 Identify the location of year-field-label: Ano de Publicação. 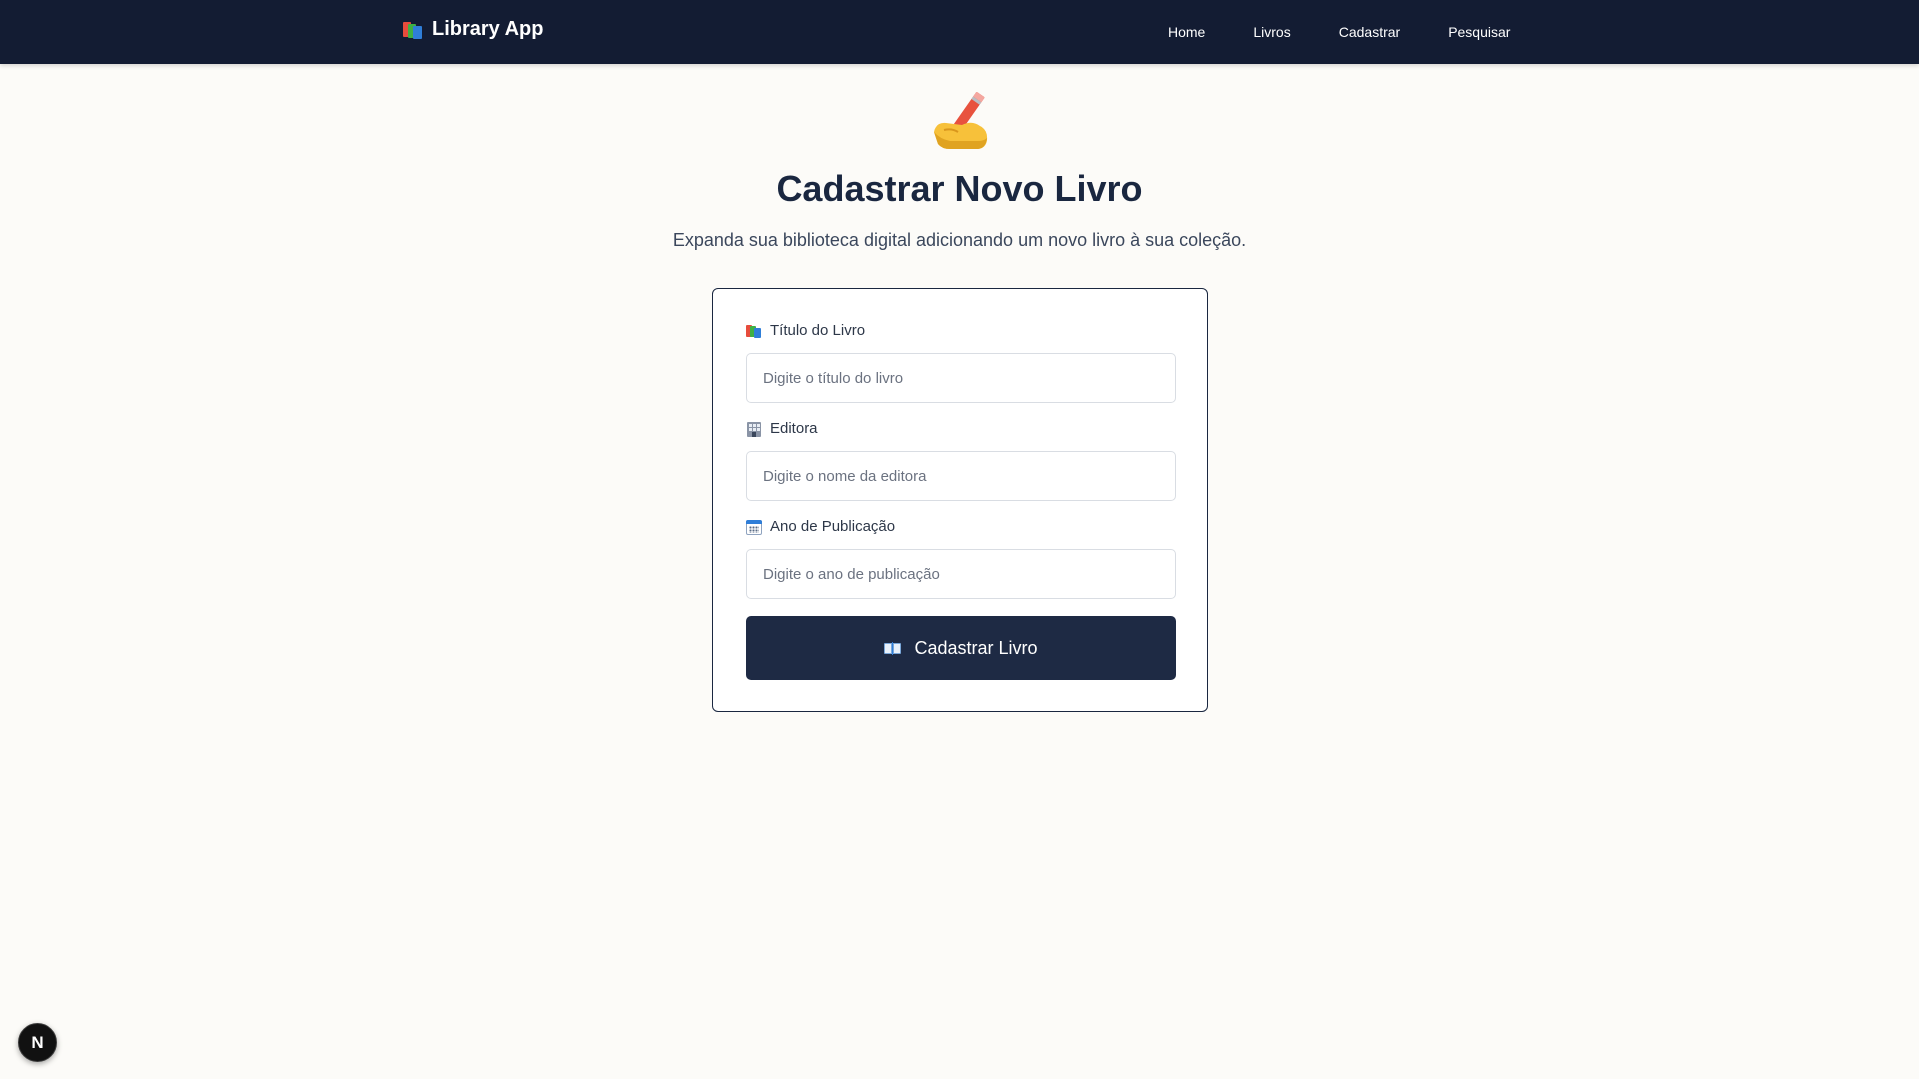
(820, 526).